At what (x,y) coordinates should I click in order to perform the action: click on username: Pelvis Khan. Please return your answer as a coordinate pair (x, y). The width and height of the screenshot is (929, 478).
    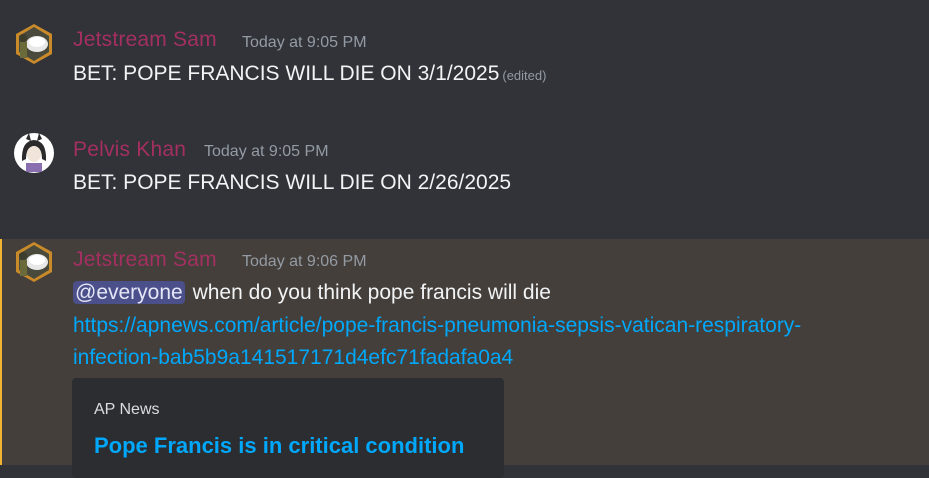
    Looking at the image, I should click on (129, 150).